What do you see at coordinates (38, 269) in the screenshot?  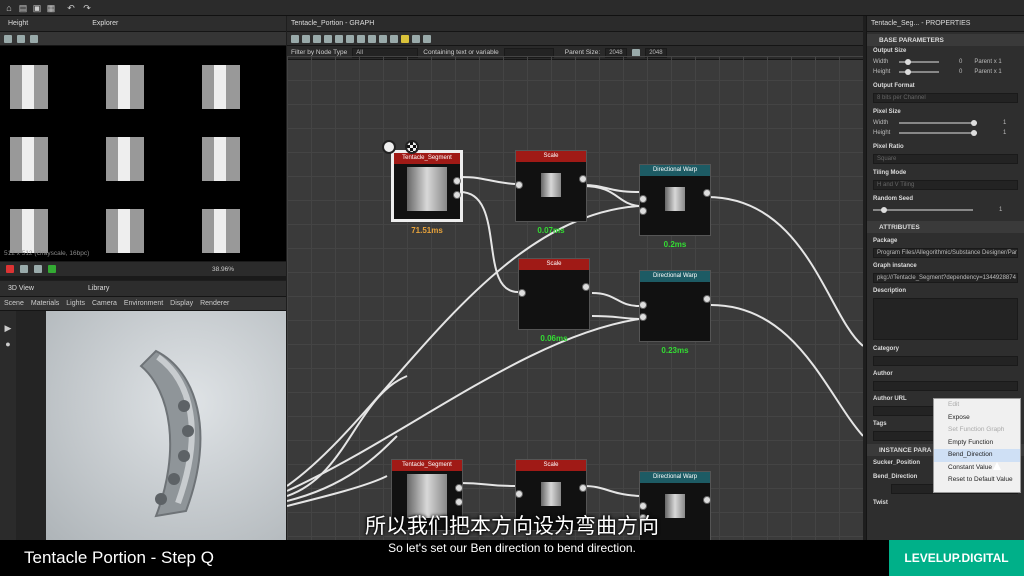 I see `tile-icon` at bounding box center [38, 269].